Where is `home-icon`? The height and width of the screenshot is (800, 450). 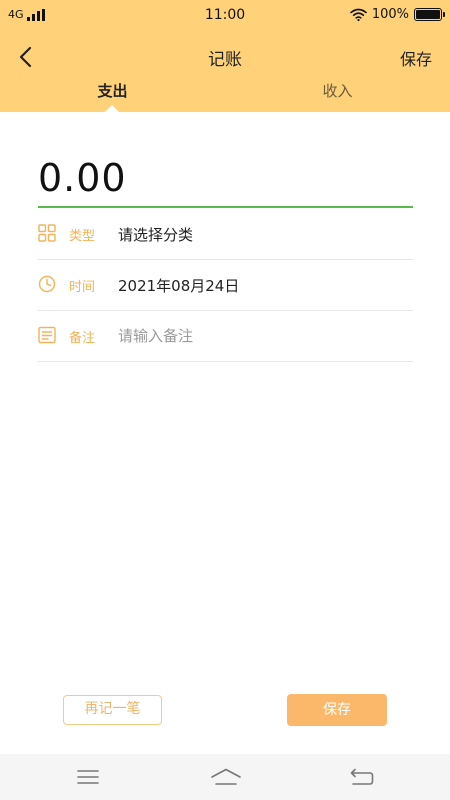 home-icon is located at coordinates (226, 776).